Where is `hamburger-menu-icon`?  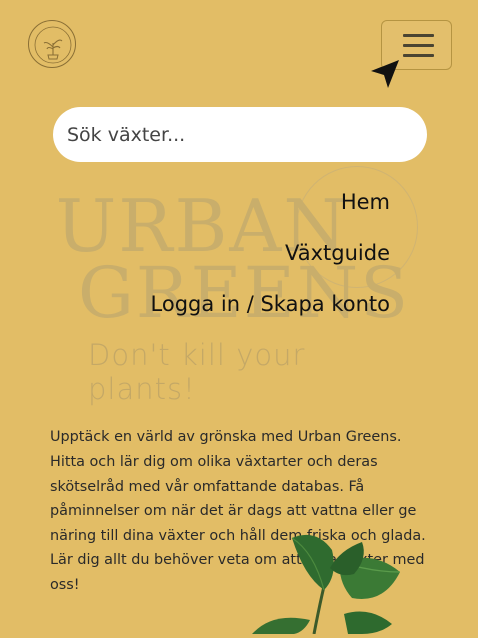
hamburger-menu-icon is located at coordinates (418, 35).